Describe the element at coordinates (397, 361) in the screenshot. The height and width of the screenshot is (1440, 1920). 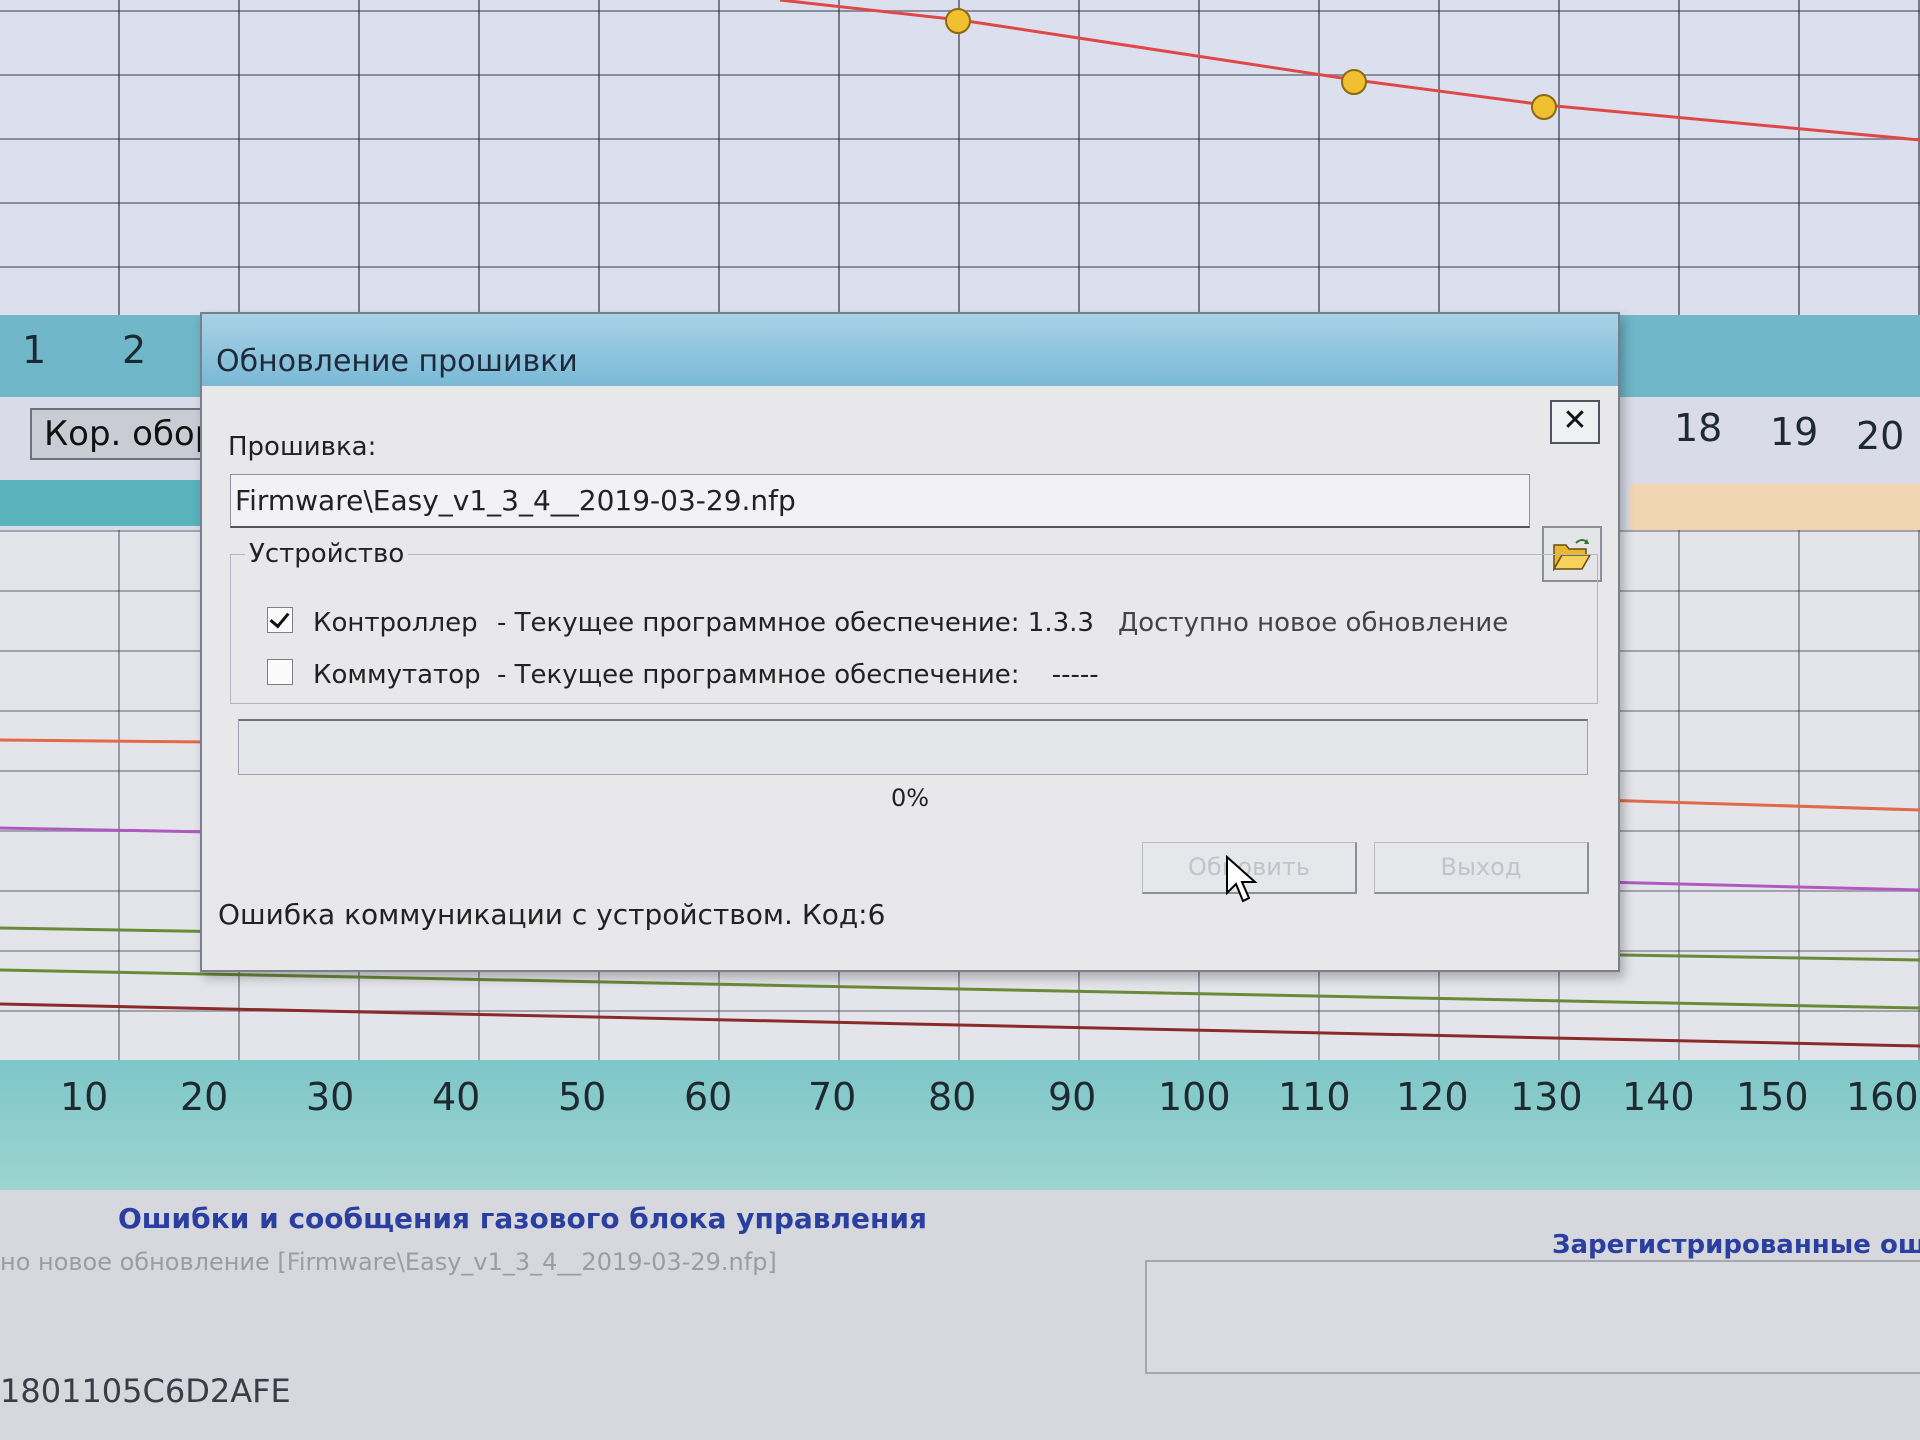
I see `dialog-title: Обновление прошивки` at that location.